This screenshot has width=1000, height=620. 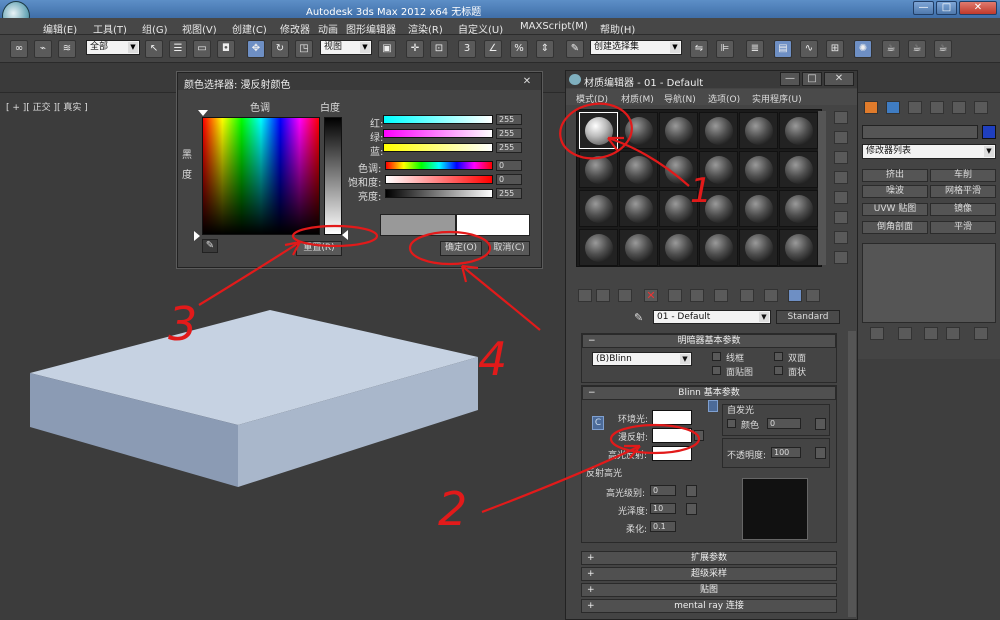 What do you see at coordinates (712, 317) in the screenshot?
I see `material-name-field: 01 - Default ▼` at bounding box center [712, 317].